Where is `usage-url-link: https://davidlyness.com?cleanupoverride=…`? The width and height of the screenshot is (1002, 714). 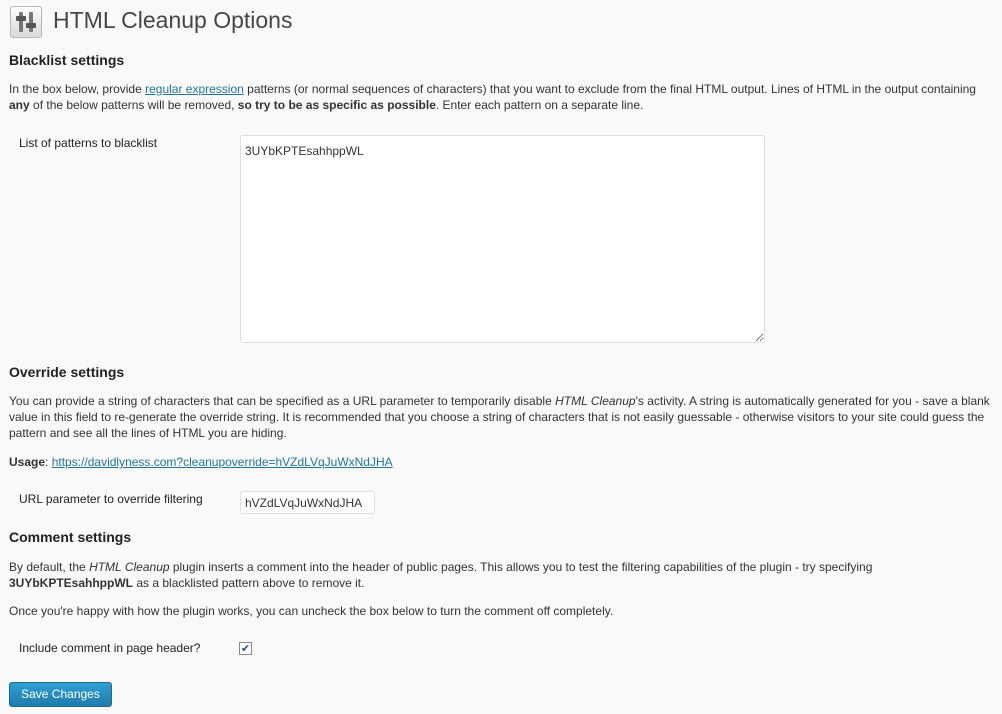 usage-url-link: https://davidlyness.com?cleanupoverride=… is located at coordinates (222, 462).